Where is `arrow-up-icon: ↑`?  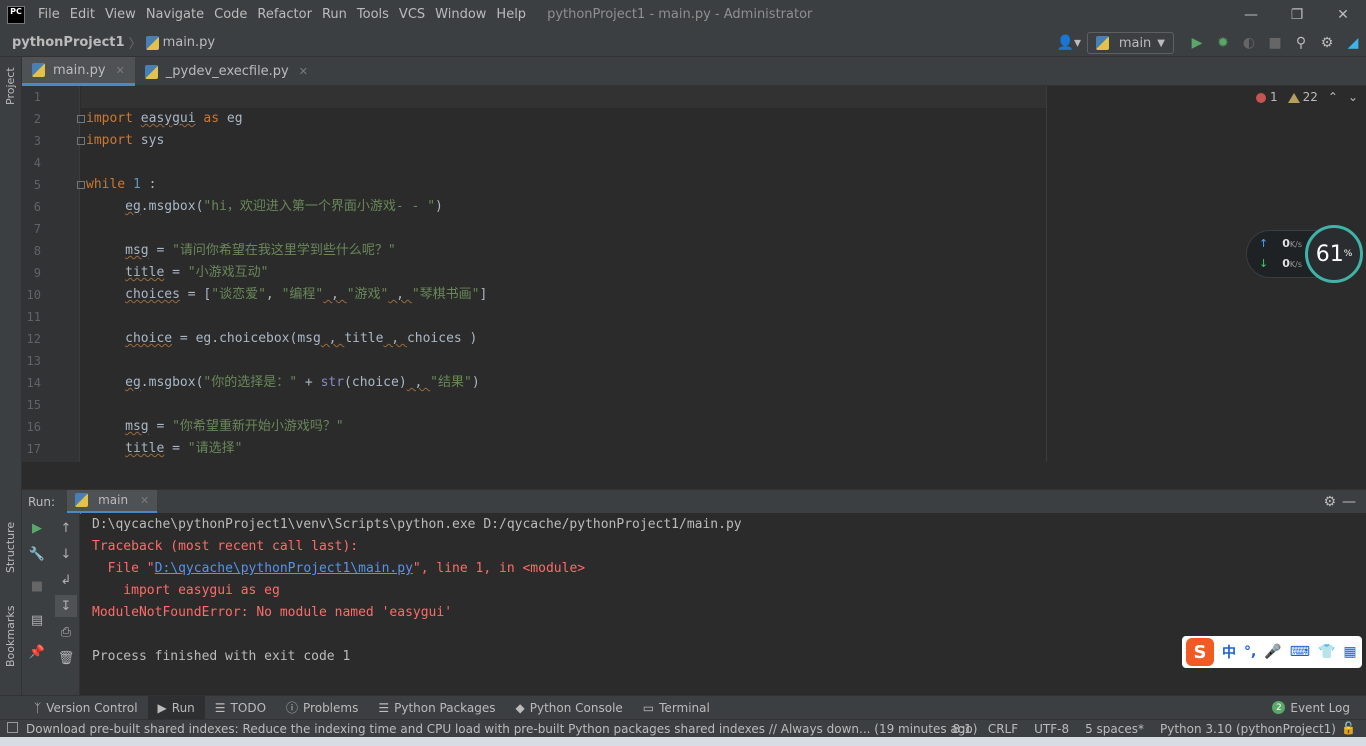 arrow-up-icon: ↑ is located at coordinates (66, 528).